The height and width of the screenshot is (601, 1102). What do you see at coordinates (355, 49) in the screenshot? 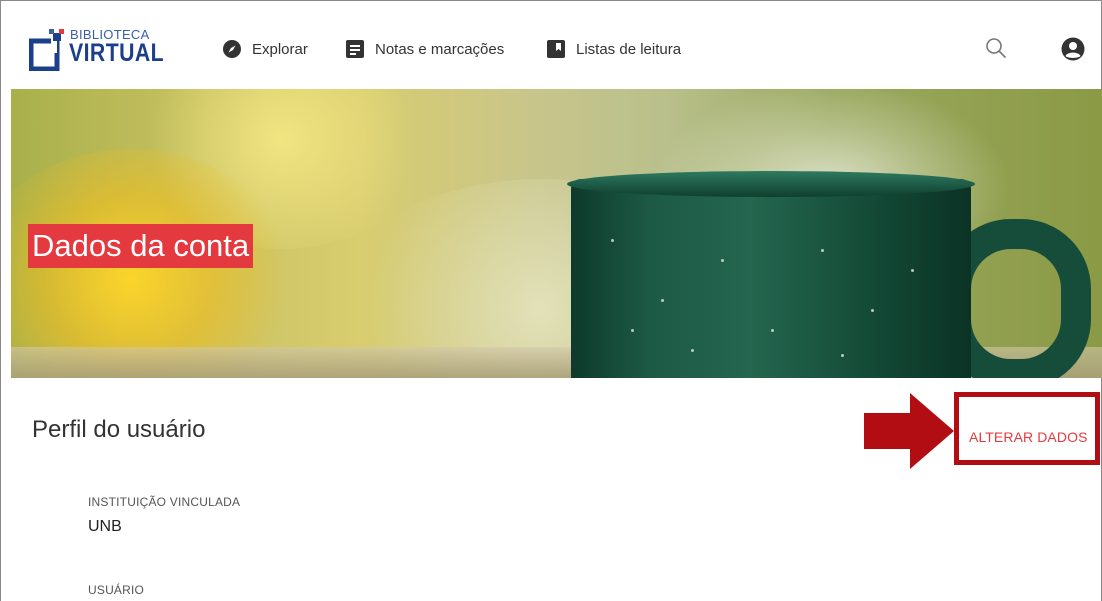
I see `notes-icon` at bounding box center [355, 49].